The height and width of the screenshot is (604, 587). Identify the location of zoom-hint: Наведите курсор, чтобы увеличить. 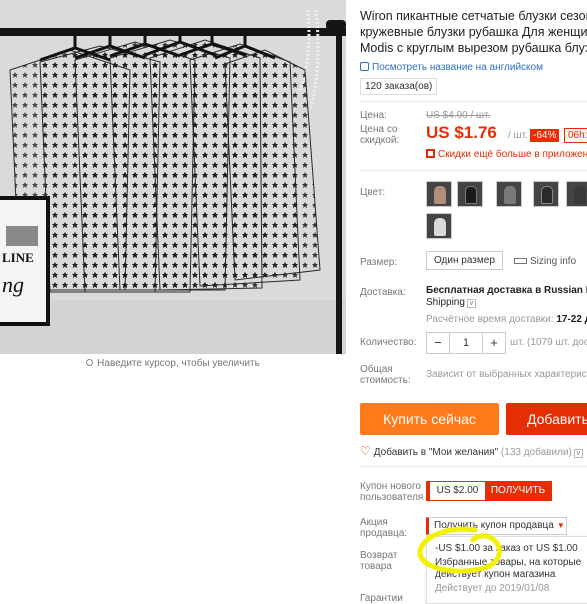
(173, 363).